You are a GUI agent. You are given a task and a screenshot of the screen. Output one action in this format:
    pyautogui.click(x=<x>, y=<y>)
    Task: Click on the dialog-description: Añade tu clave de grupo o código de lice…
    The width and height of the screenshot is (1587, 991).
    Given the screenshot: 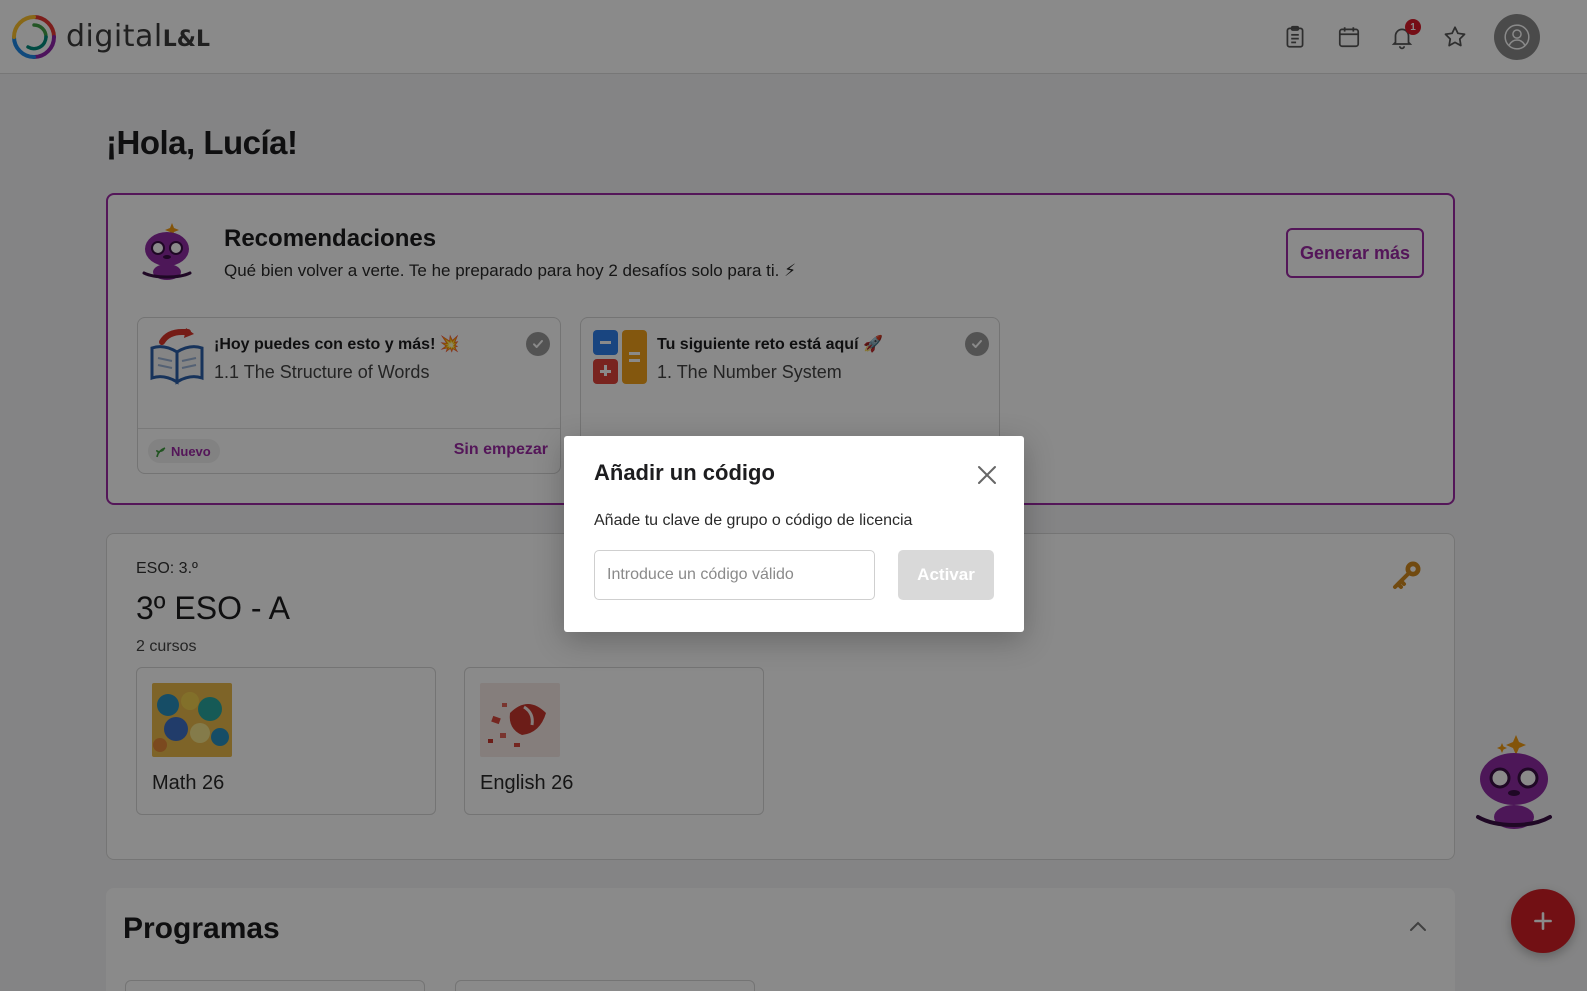 What is the action you would take?
    pyautogui.click(x=753, y=520)
    